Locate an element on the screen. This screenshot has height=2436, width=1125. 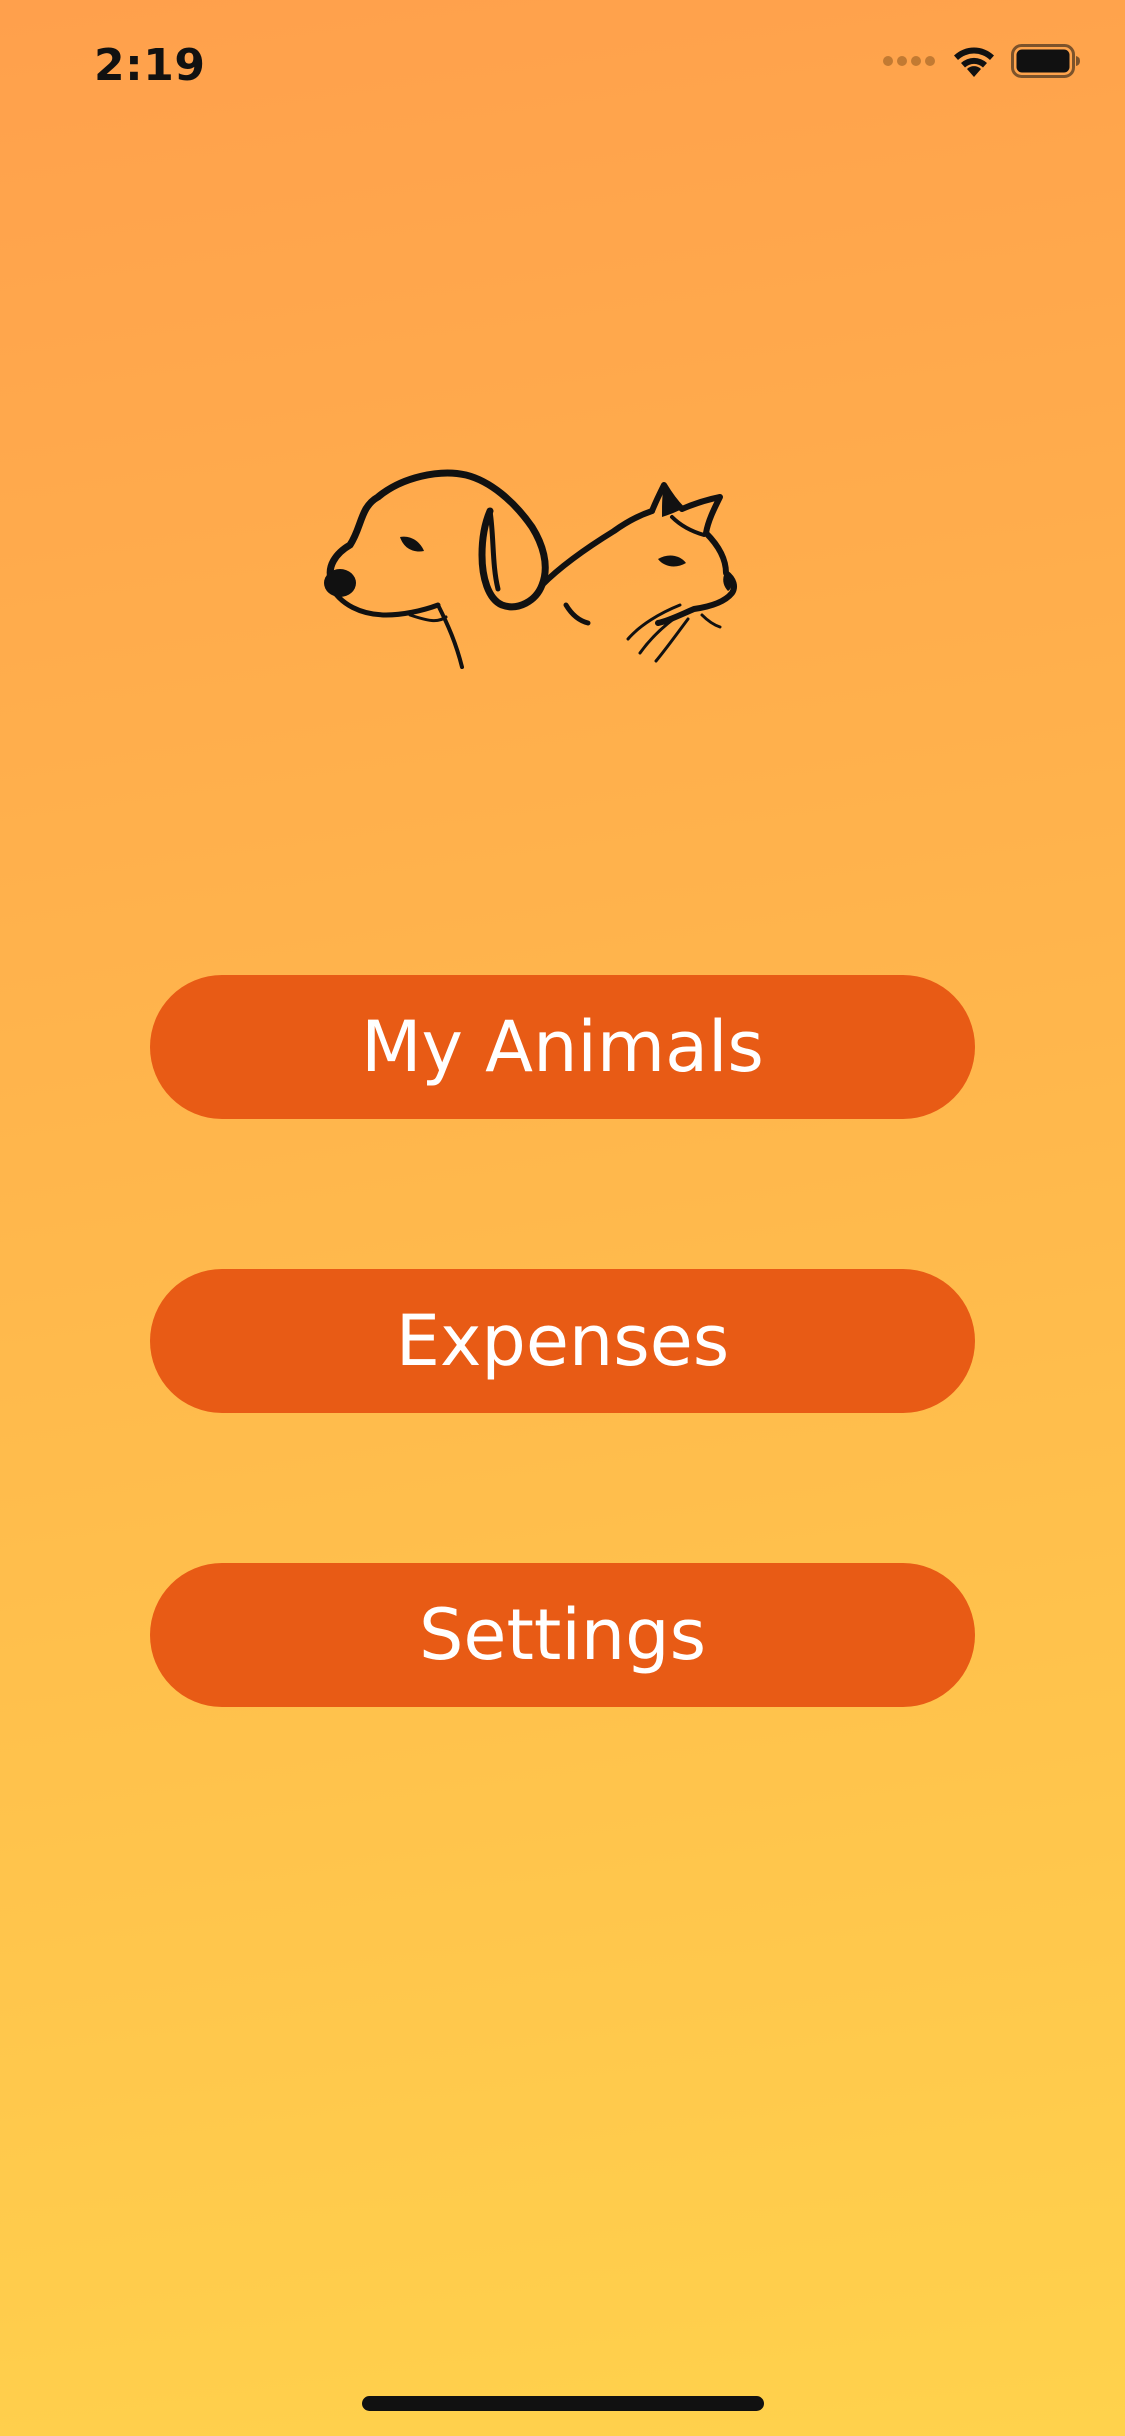
expenses-button: Expenses is located at coordinates (562, 1341).